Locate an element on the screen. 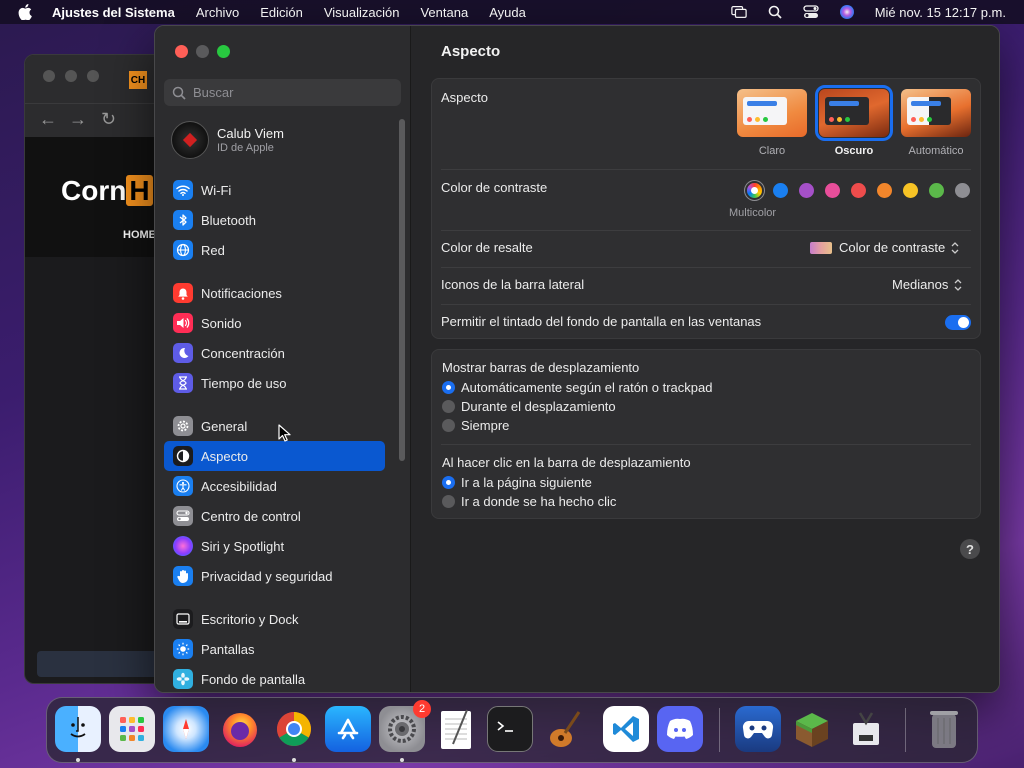 The height and width of the screenshot is (768, 1024). sidebar-item-label: Bluetooth is located at coordinates (228, 220).